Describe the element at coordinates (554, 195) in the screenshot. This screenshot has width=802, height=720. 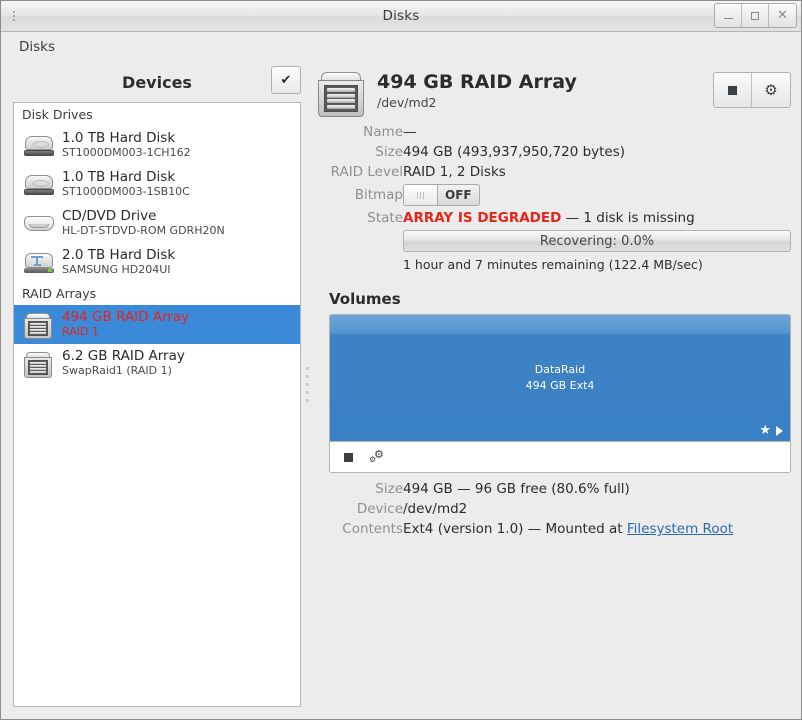
I see `property-row-bitmap: Bitmap OFF` at that location.